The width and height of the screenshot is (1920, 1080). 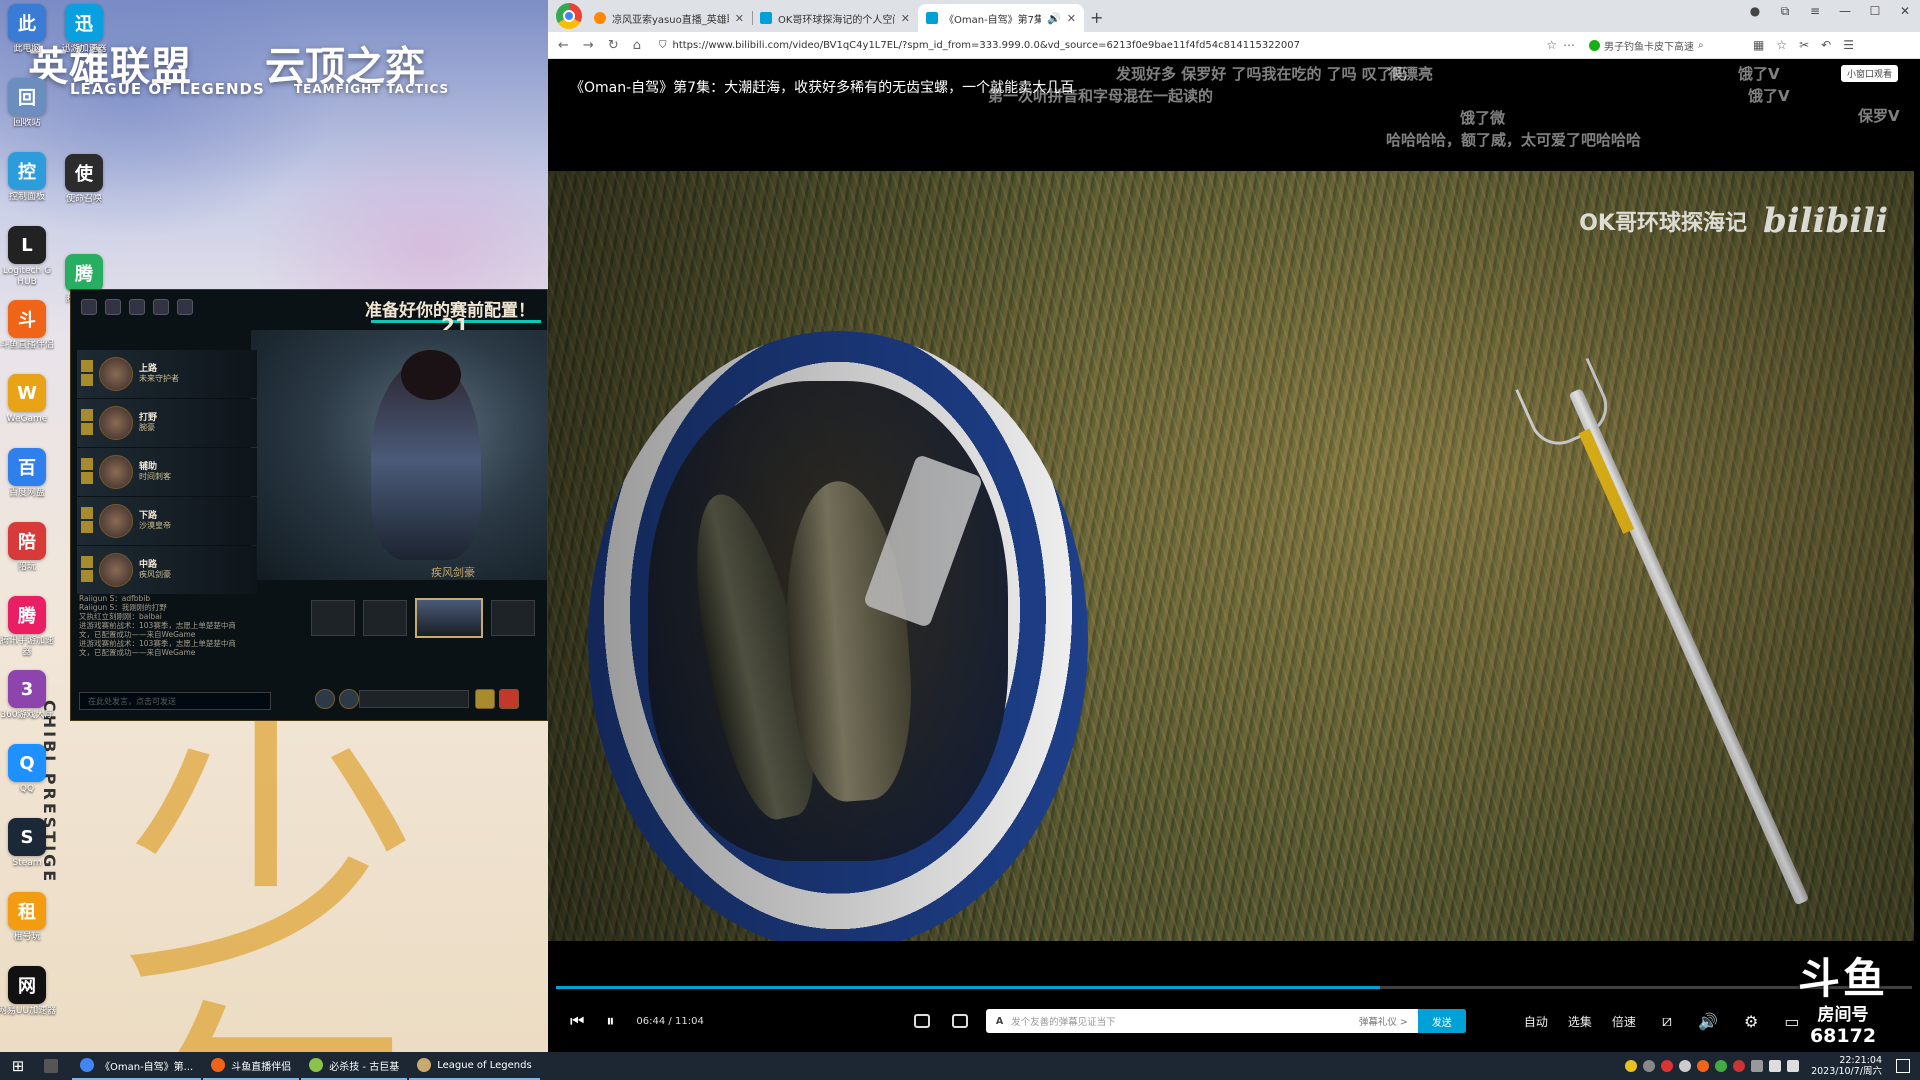 What do you see at coordinates (28, 997) in the screenshot?
I see `desktop-icon: 网网易UU加速器` at bounding box center [28, 997].